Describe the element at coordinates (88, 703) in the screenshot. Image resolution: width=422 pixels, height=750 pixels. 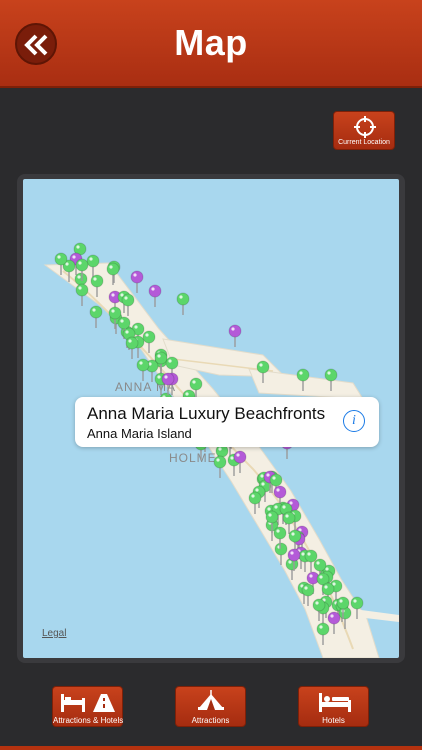
I see `bed-road-icon` at that location.